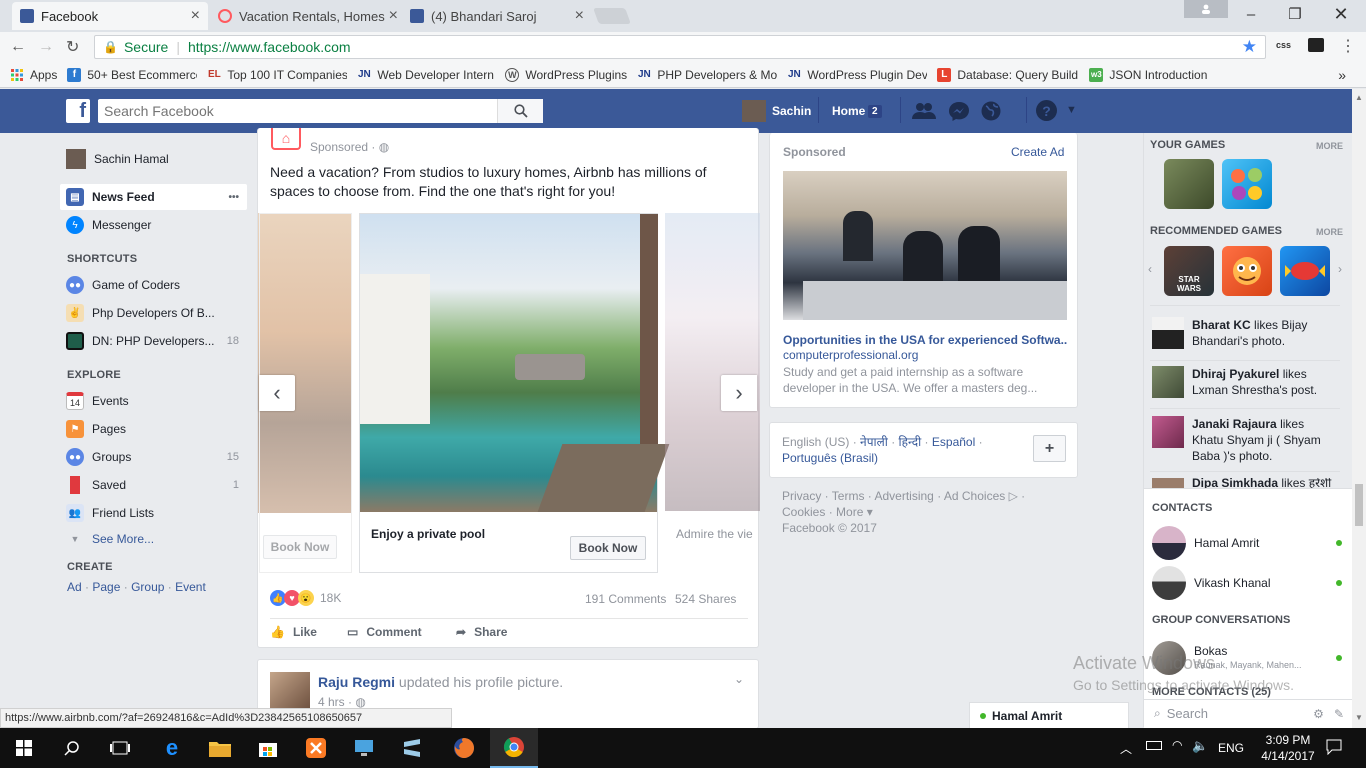 This screenshot has width=1366, height=768. Describe the element at coordinates (1177, 745) in the screenshot. I see `wifi-icon: ◠` at that location.